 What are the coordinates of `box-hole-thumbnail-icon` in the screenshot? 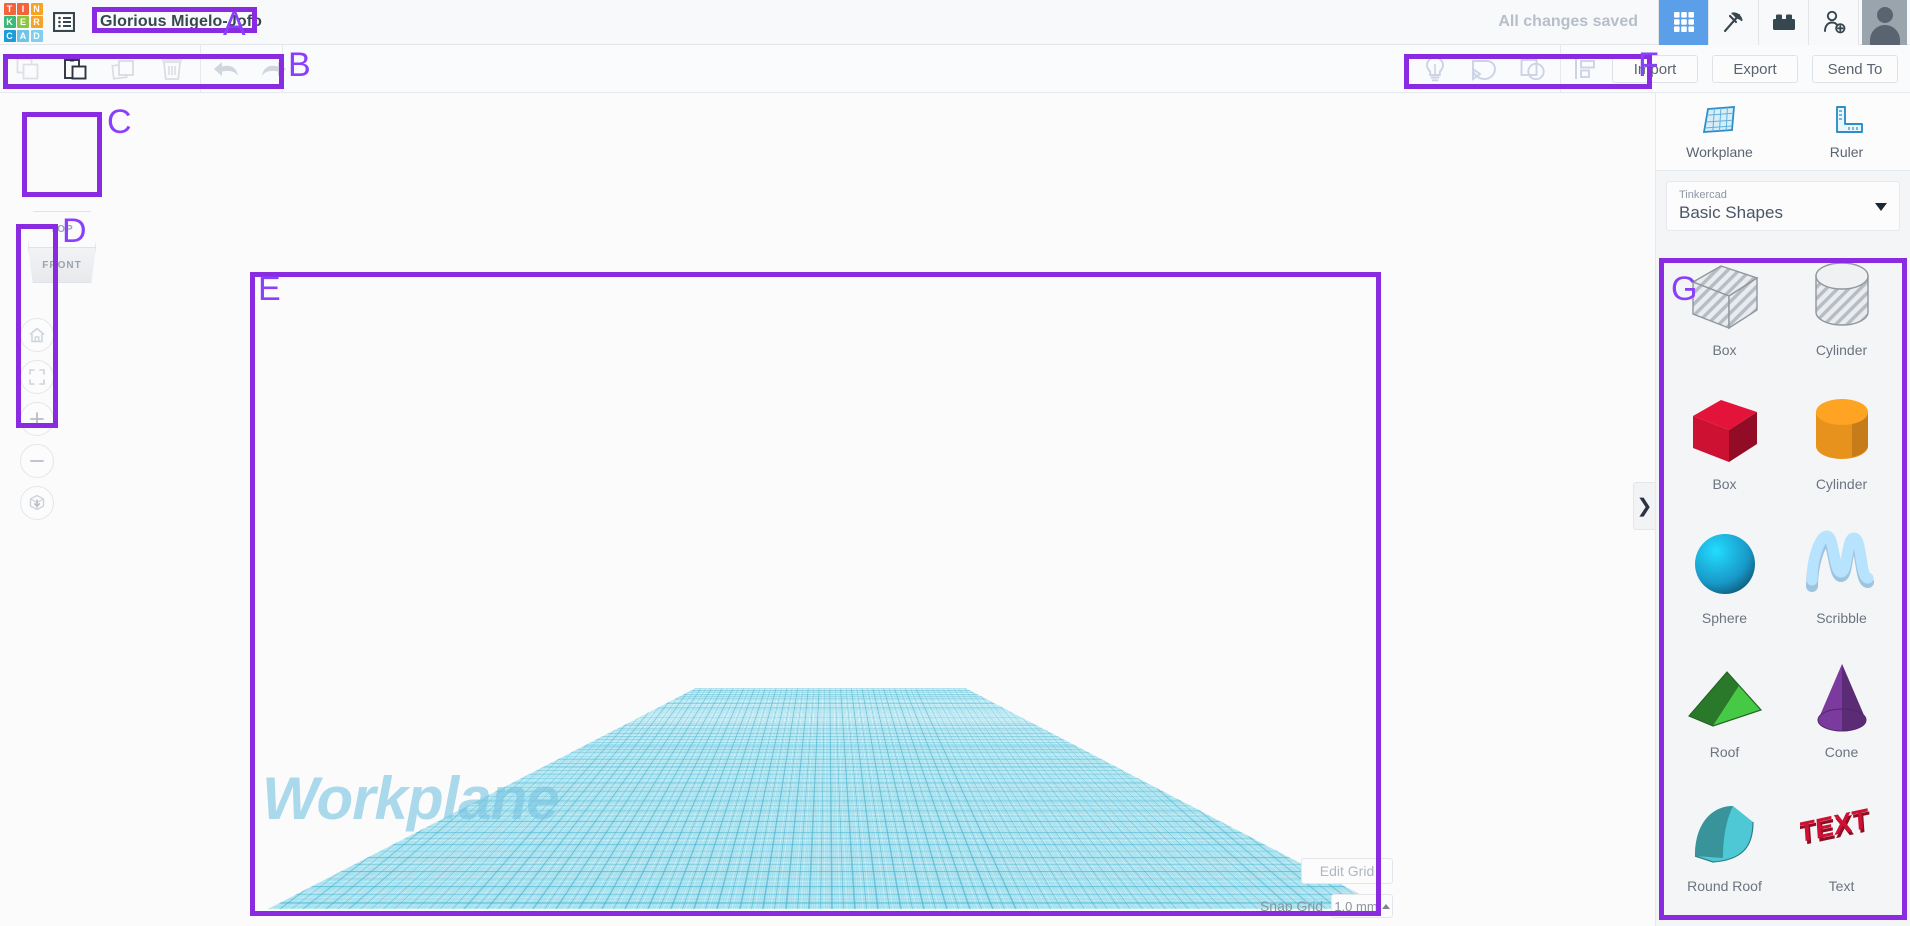 It's located at (1725, 296).